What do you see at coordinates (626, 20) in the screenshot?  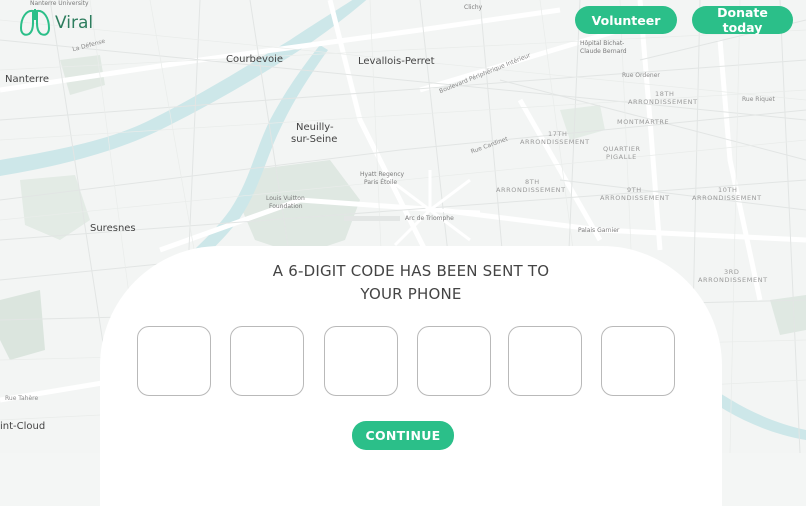 I see `volunteer-button: Volunteer` at bounding box center [626, 20].